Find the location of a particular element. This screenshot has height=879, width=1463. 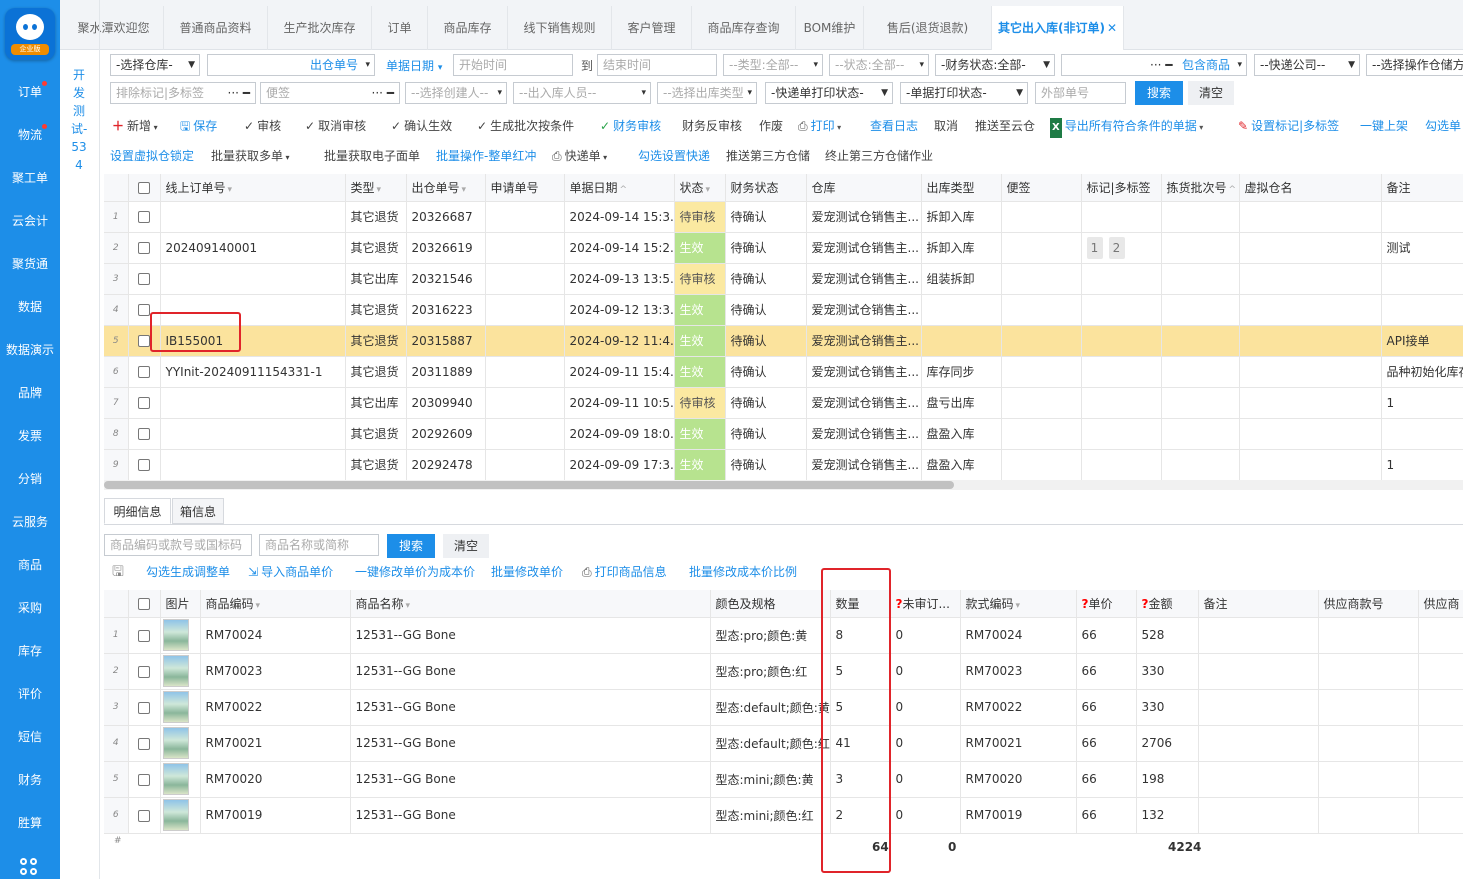

tab-batch-inventory: 生产批次库存 is located at coordinates (320, 28).